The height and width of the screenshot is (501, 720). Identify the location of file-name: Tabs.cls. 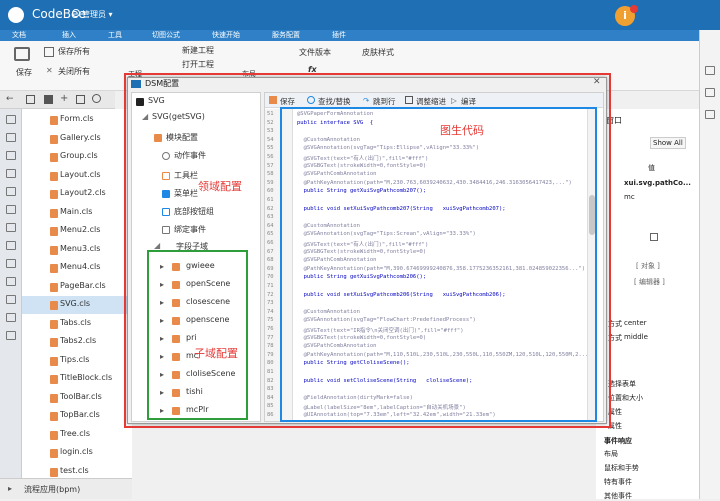
(76, 322).